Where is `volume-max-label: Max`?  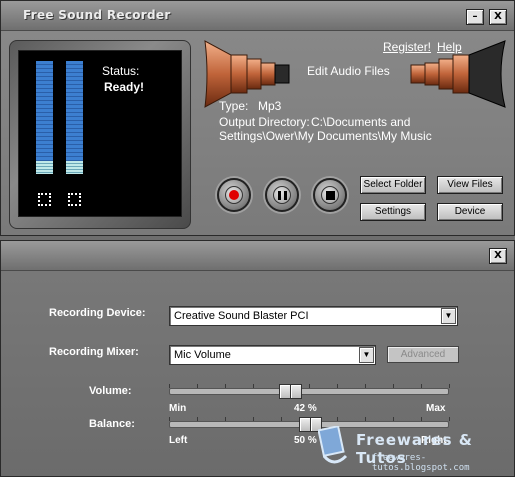
volume-max-label: Max is located at coordinates (436, 408).